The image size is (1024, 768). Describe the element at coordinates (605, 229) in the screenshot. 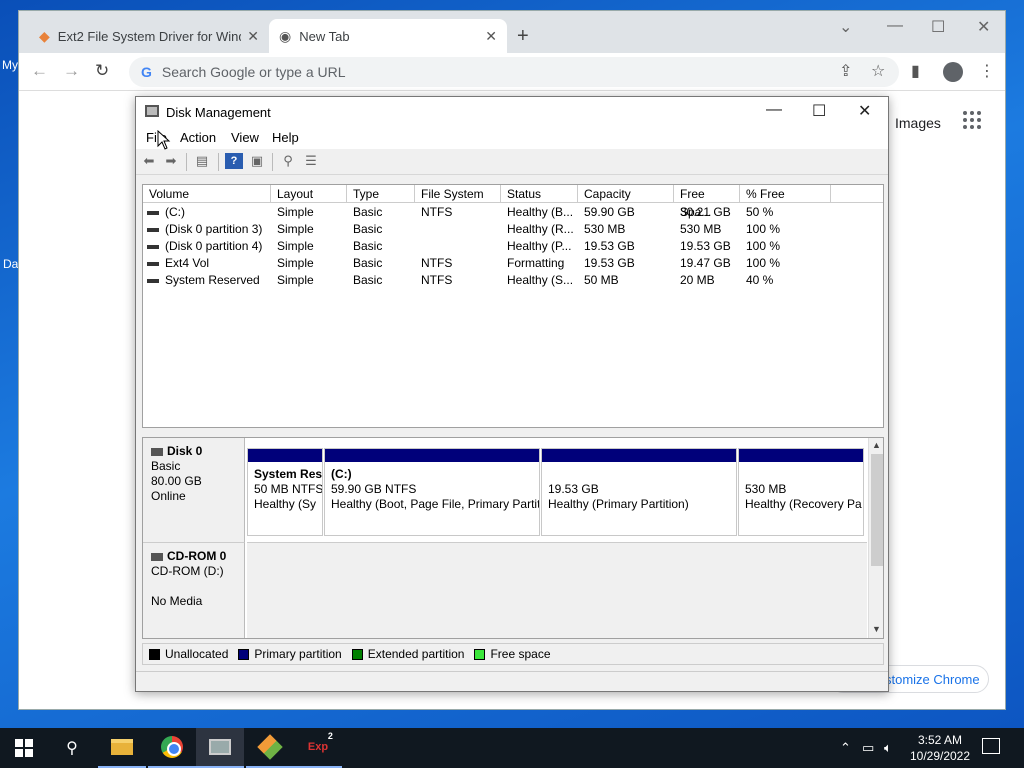

I see `table-cell: 530 MB` at that location.